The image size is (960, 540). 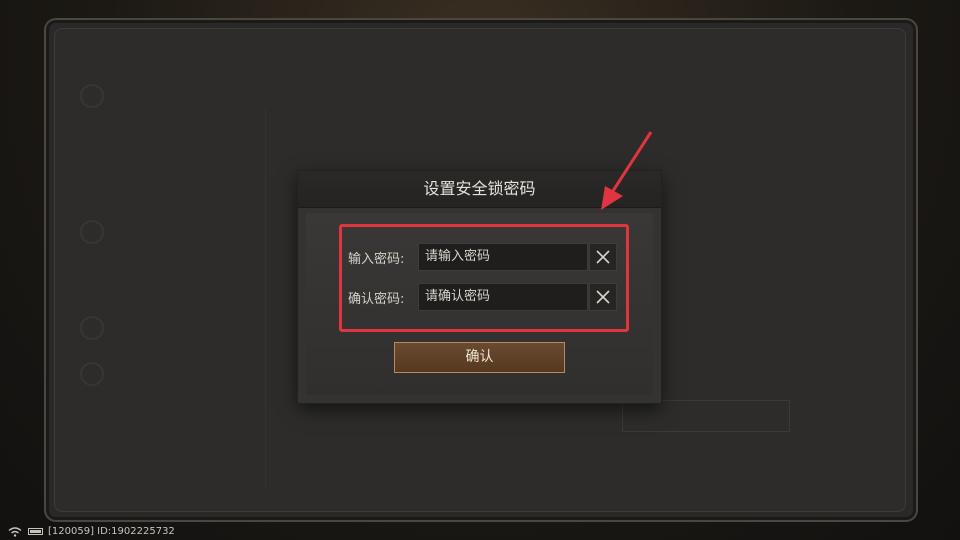 I want to click on highlight-annotation, so click(x=484, y=278).